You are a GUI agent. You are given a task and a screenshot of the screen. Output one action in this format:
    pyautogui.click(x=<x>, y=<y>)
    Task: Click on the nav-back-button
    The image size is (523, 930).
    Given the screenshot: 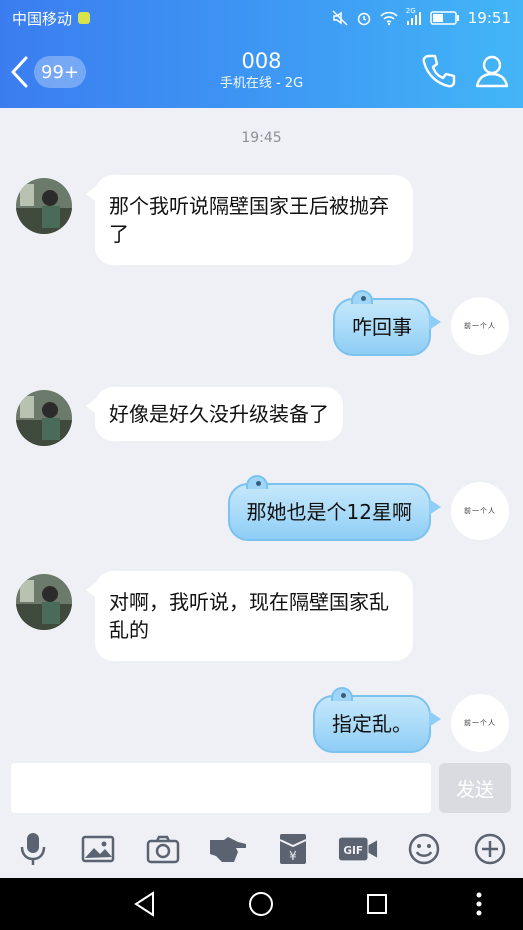 What is the action you would take?
    pyautogui.click(x=145, y=904)
    